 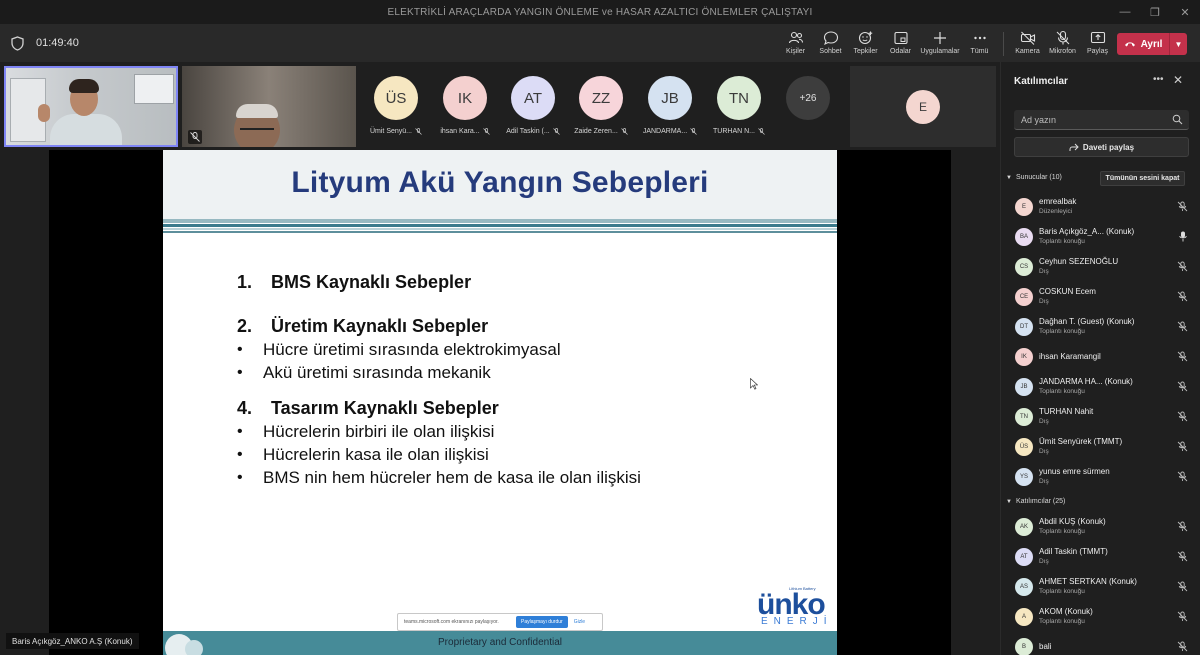 I want to click on participant-name: bali, so click(x=1045, y=646).